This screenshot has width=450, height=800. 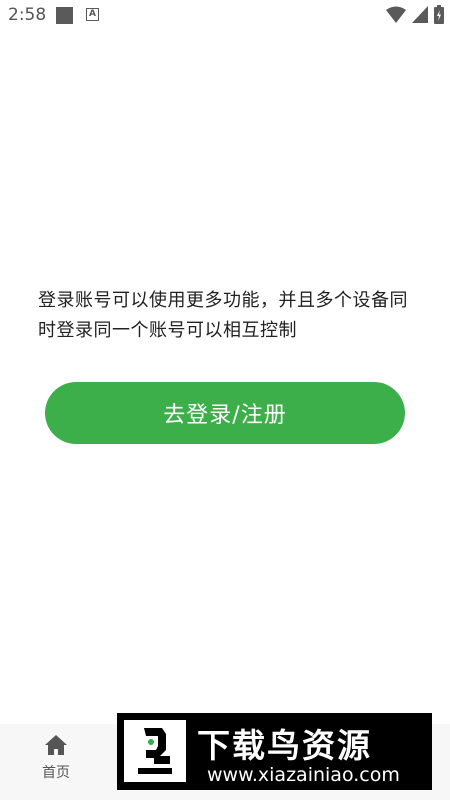 I want to click on watermark-banner: 下载鸟资源 www.xiazainiao.com, so click(x=274, y=751).